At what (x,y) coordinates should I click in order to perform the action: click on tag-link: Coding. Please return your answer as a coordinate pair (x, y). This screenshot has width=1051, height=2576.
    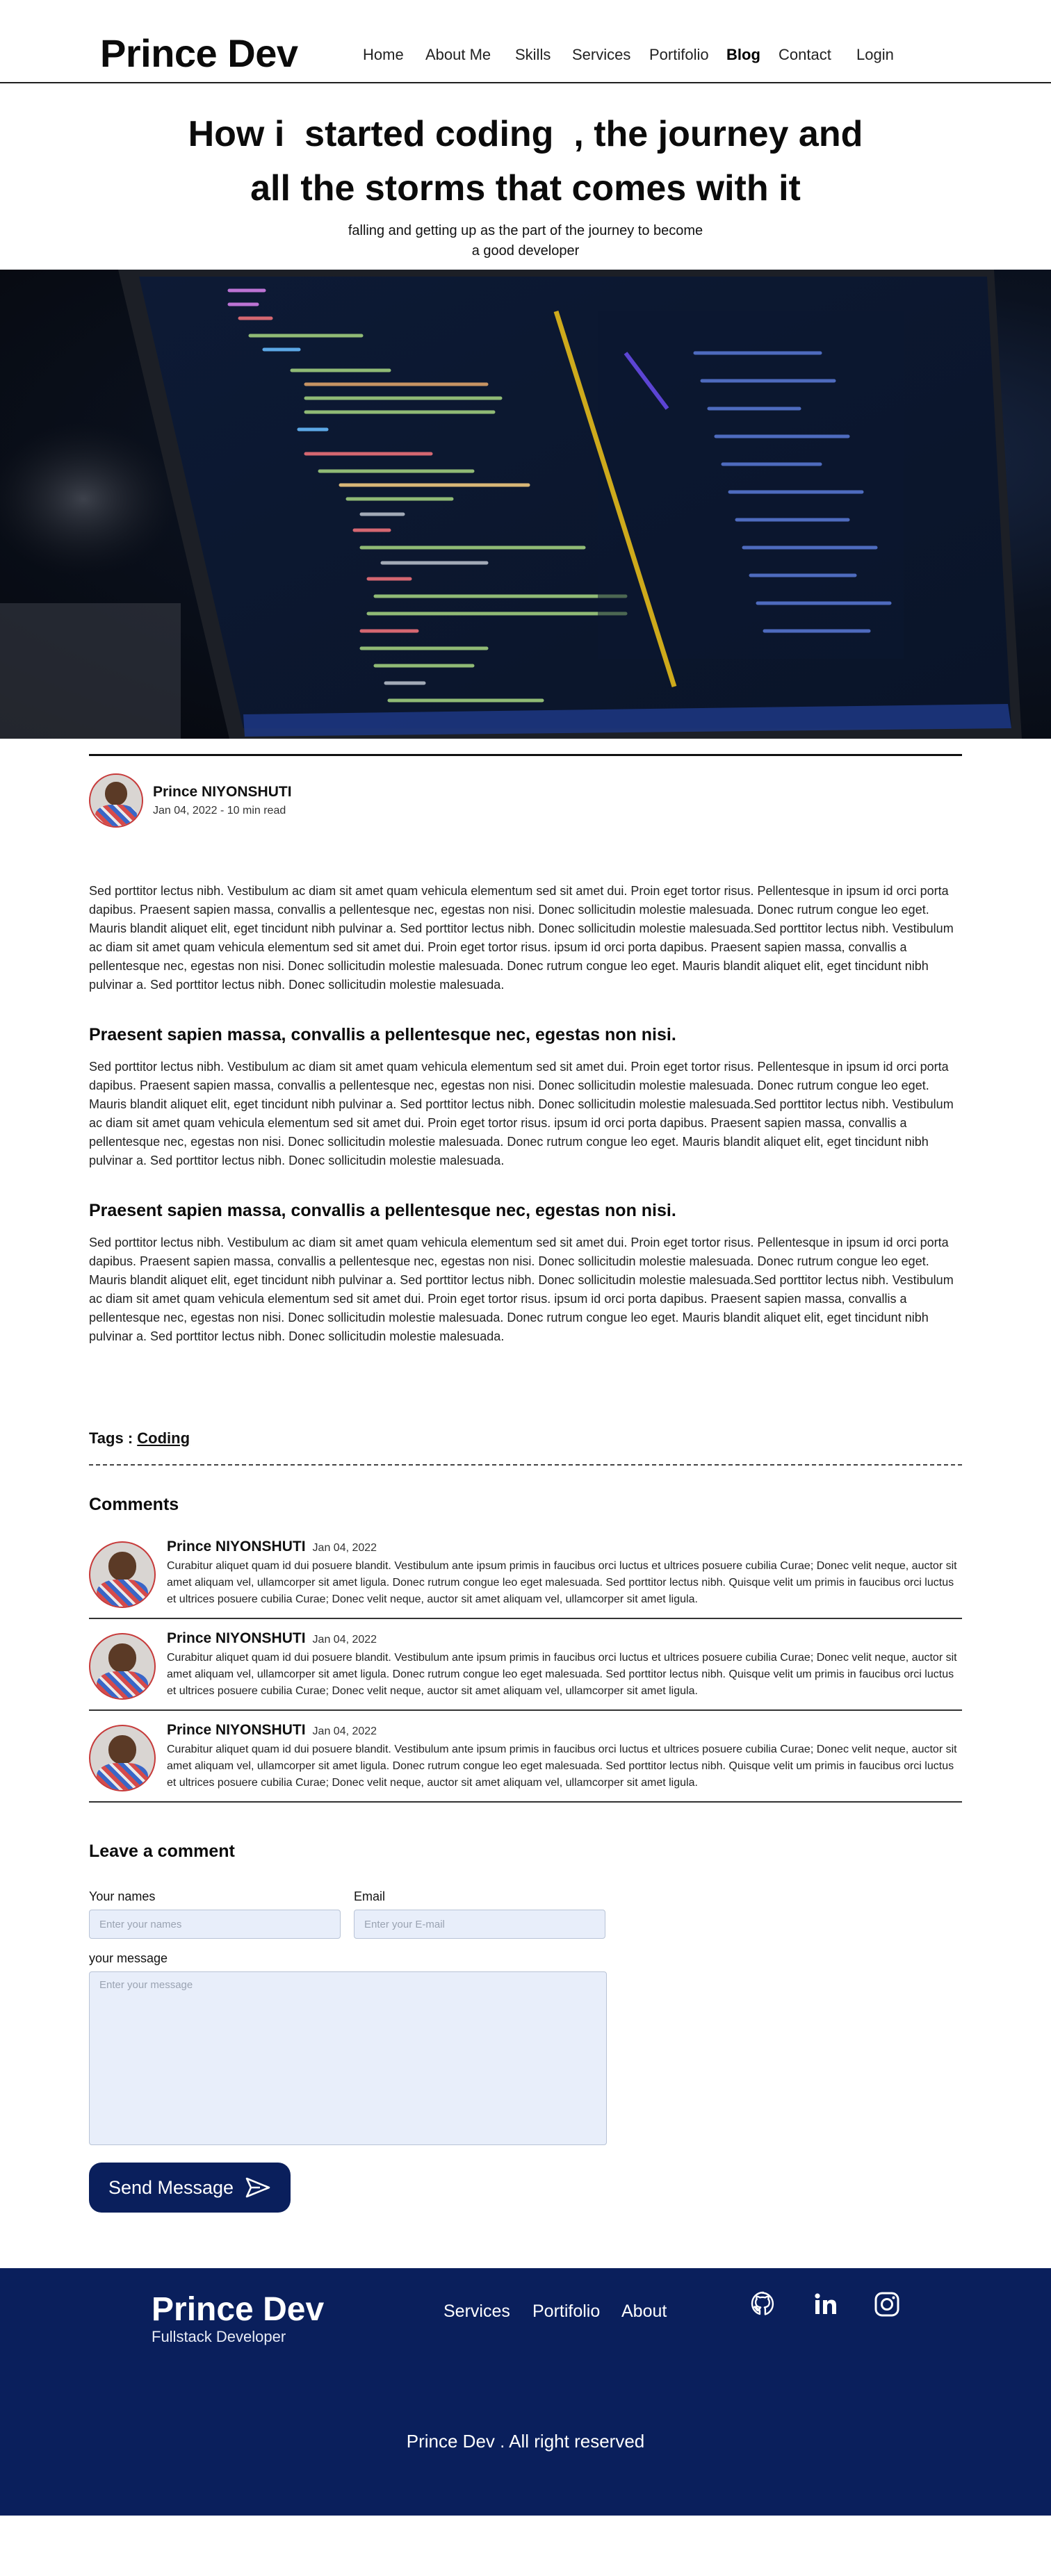
    Looking at the image, I should click on (164, 1438).